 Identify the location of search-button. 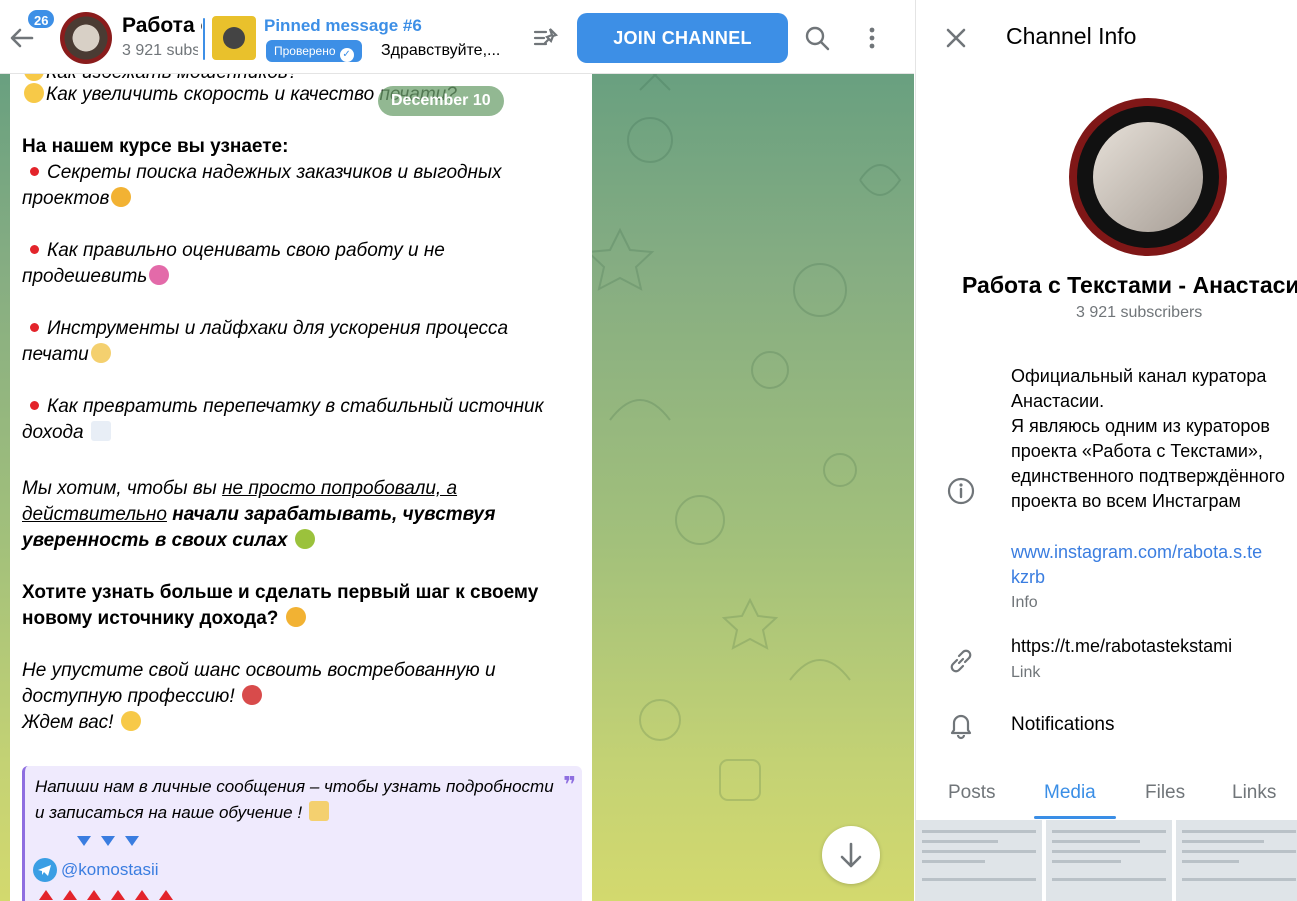
(817, 38).